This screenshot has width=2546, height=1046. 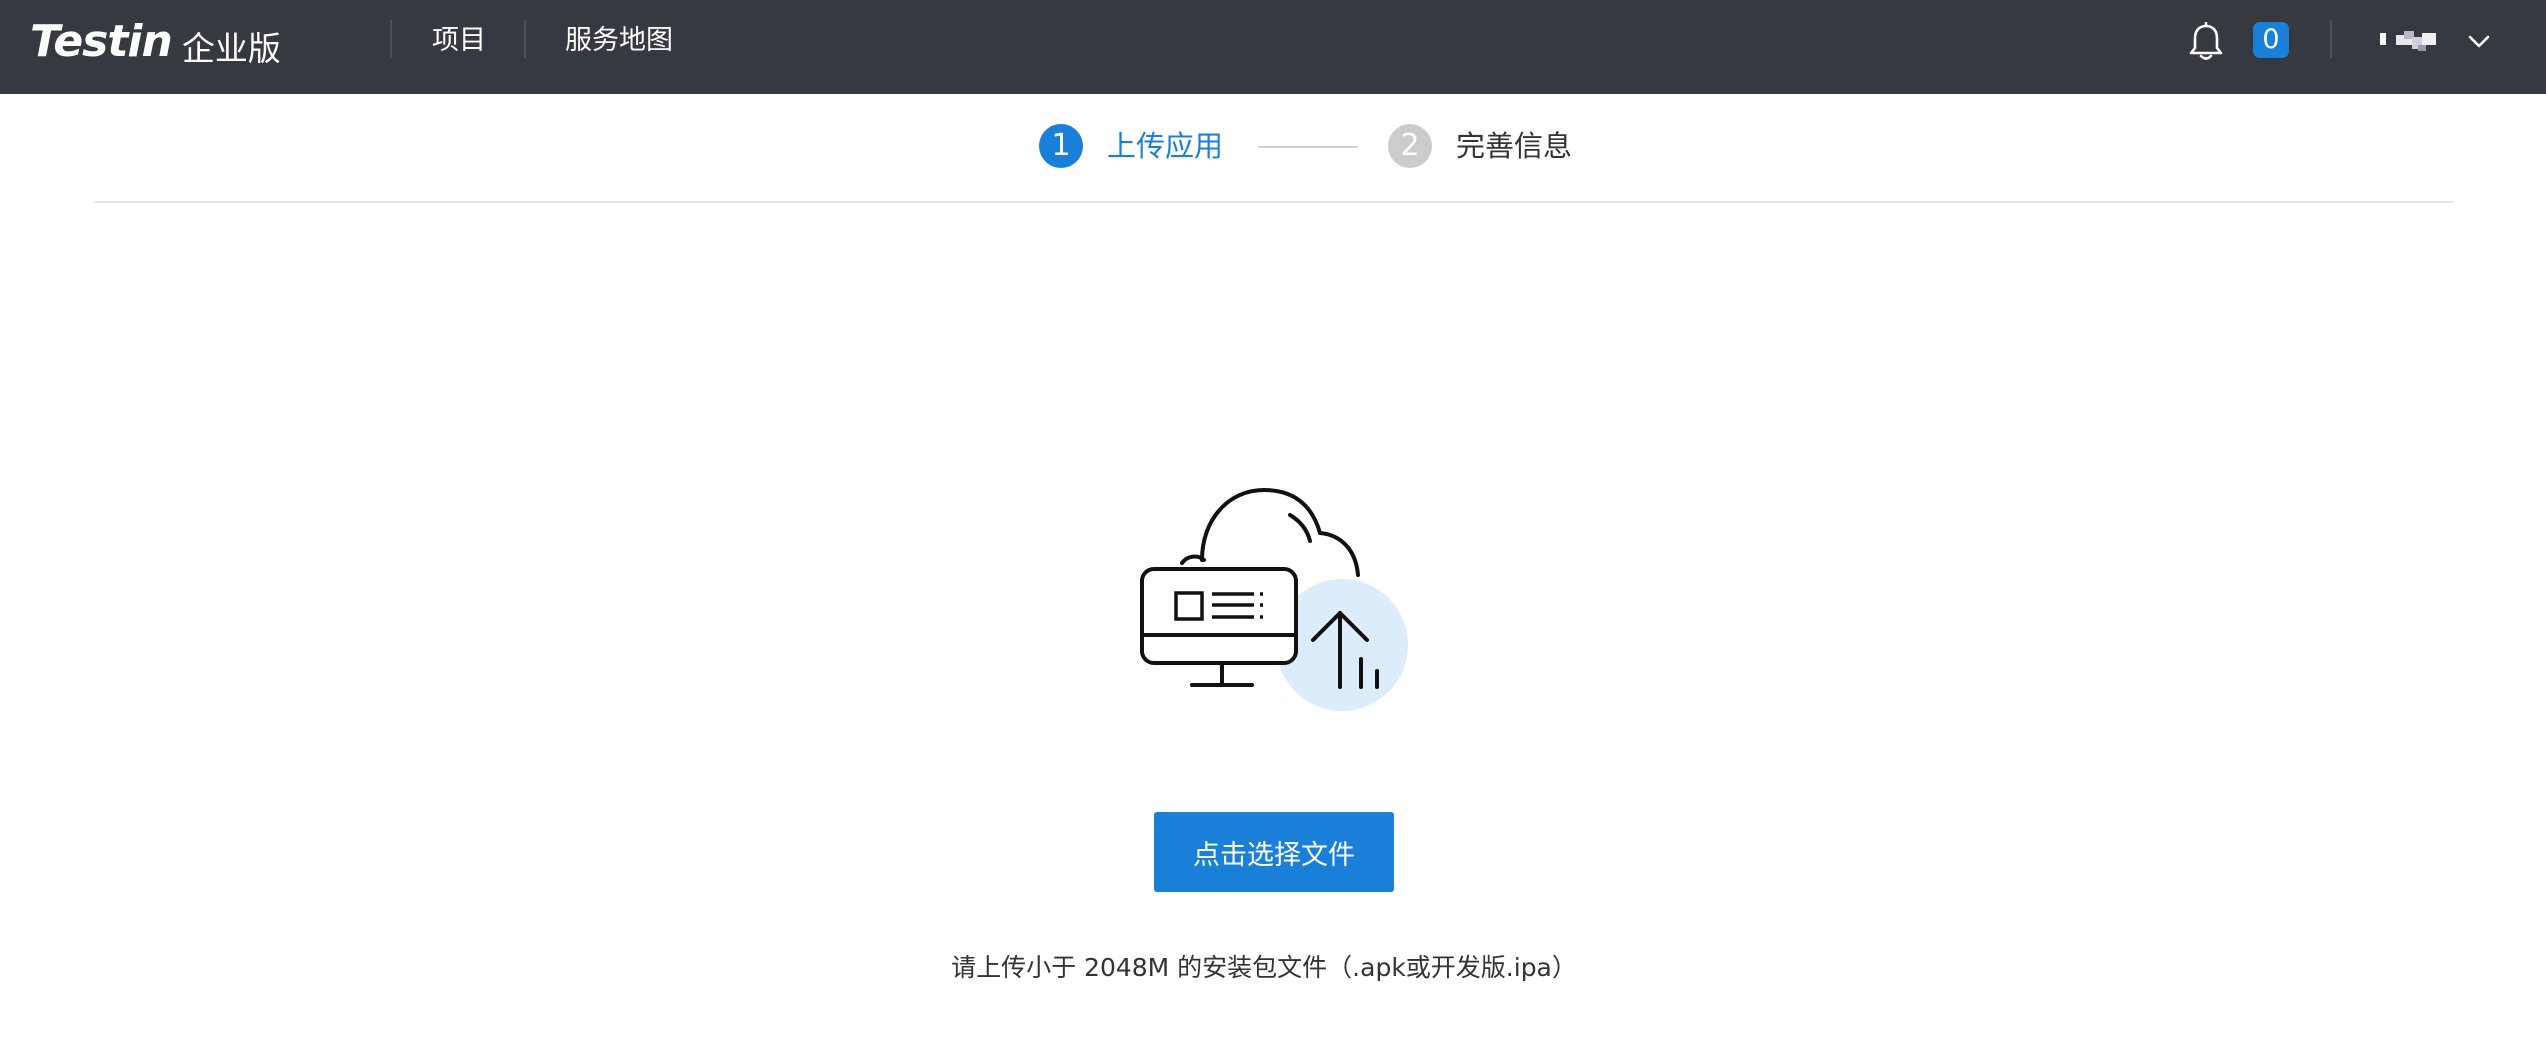 What do you see at coordinates (1061, 146) in the screenshot?
I see `step-1-number: 1` at bounding box center [1061, 146].